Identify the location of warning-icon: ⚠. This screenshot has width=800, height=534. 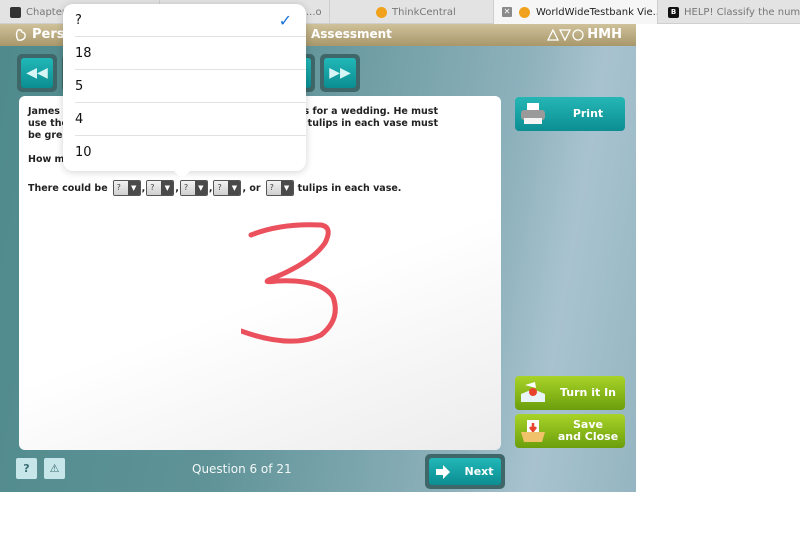
(54, 468).